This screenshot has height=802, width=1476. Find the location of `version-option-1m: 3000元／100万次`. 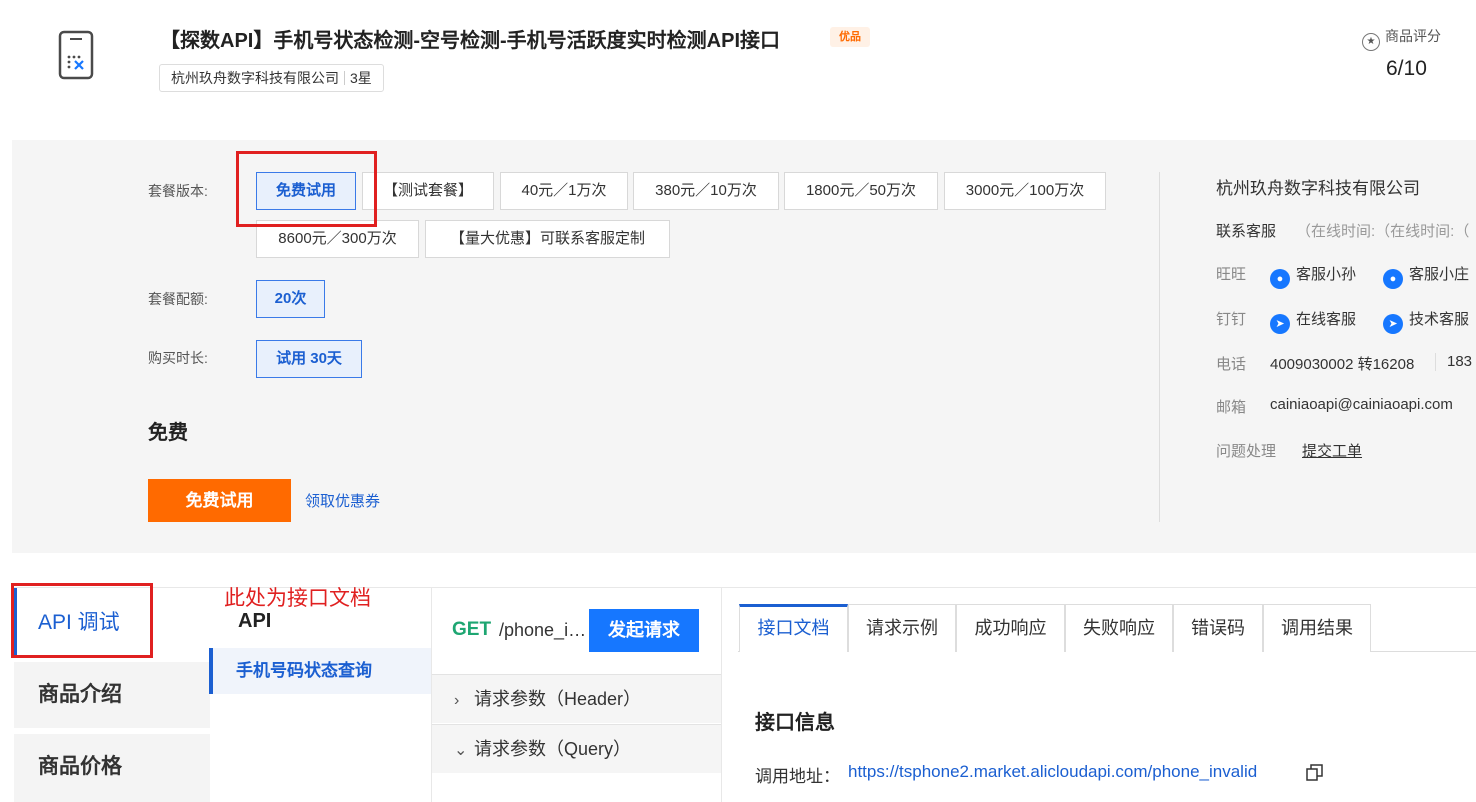

version-option-1m: 3000元／100万次 is located at coordinates (1025, 191).